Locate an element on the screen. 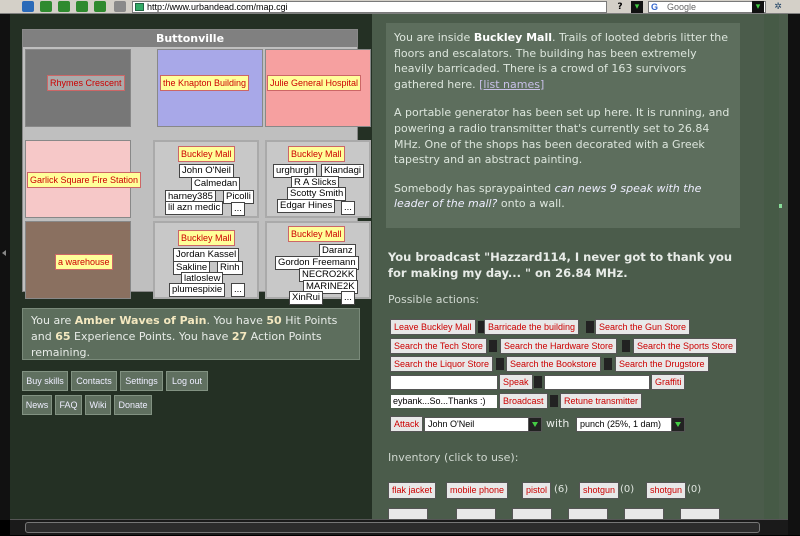 This screenshot has height=536, width=800. map-cell-label: Rhymes Crescent is located at coordinates (86, 83).